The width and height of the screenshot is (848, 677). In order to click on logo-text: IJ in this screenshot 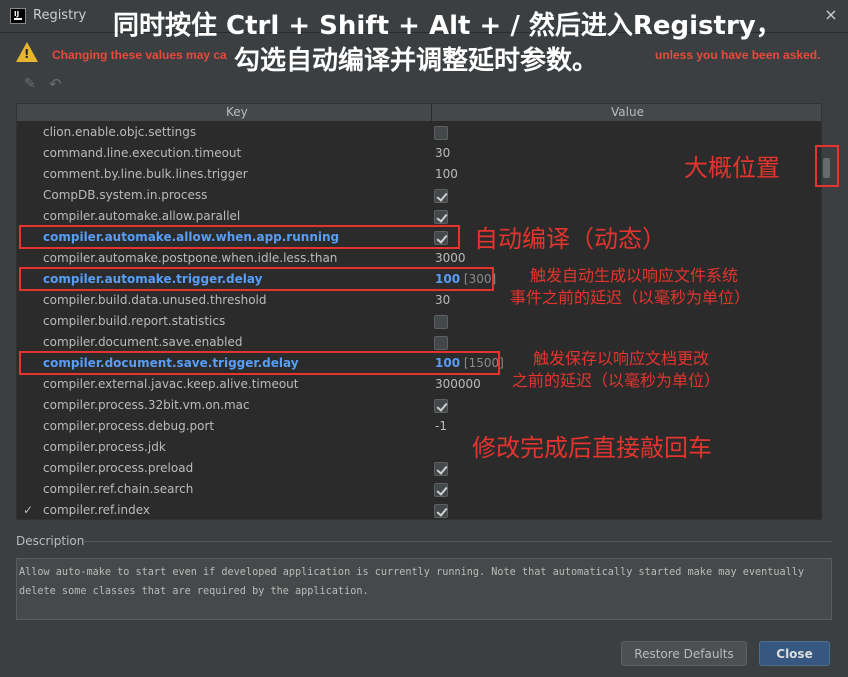, I will do `click(17, 14)`.